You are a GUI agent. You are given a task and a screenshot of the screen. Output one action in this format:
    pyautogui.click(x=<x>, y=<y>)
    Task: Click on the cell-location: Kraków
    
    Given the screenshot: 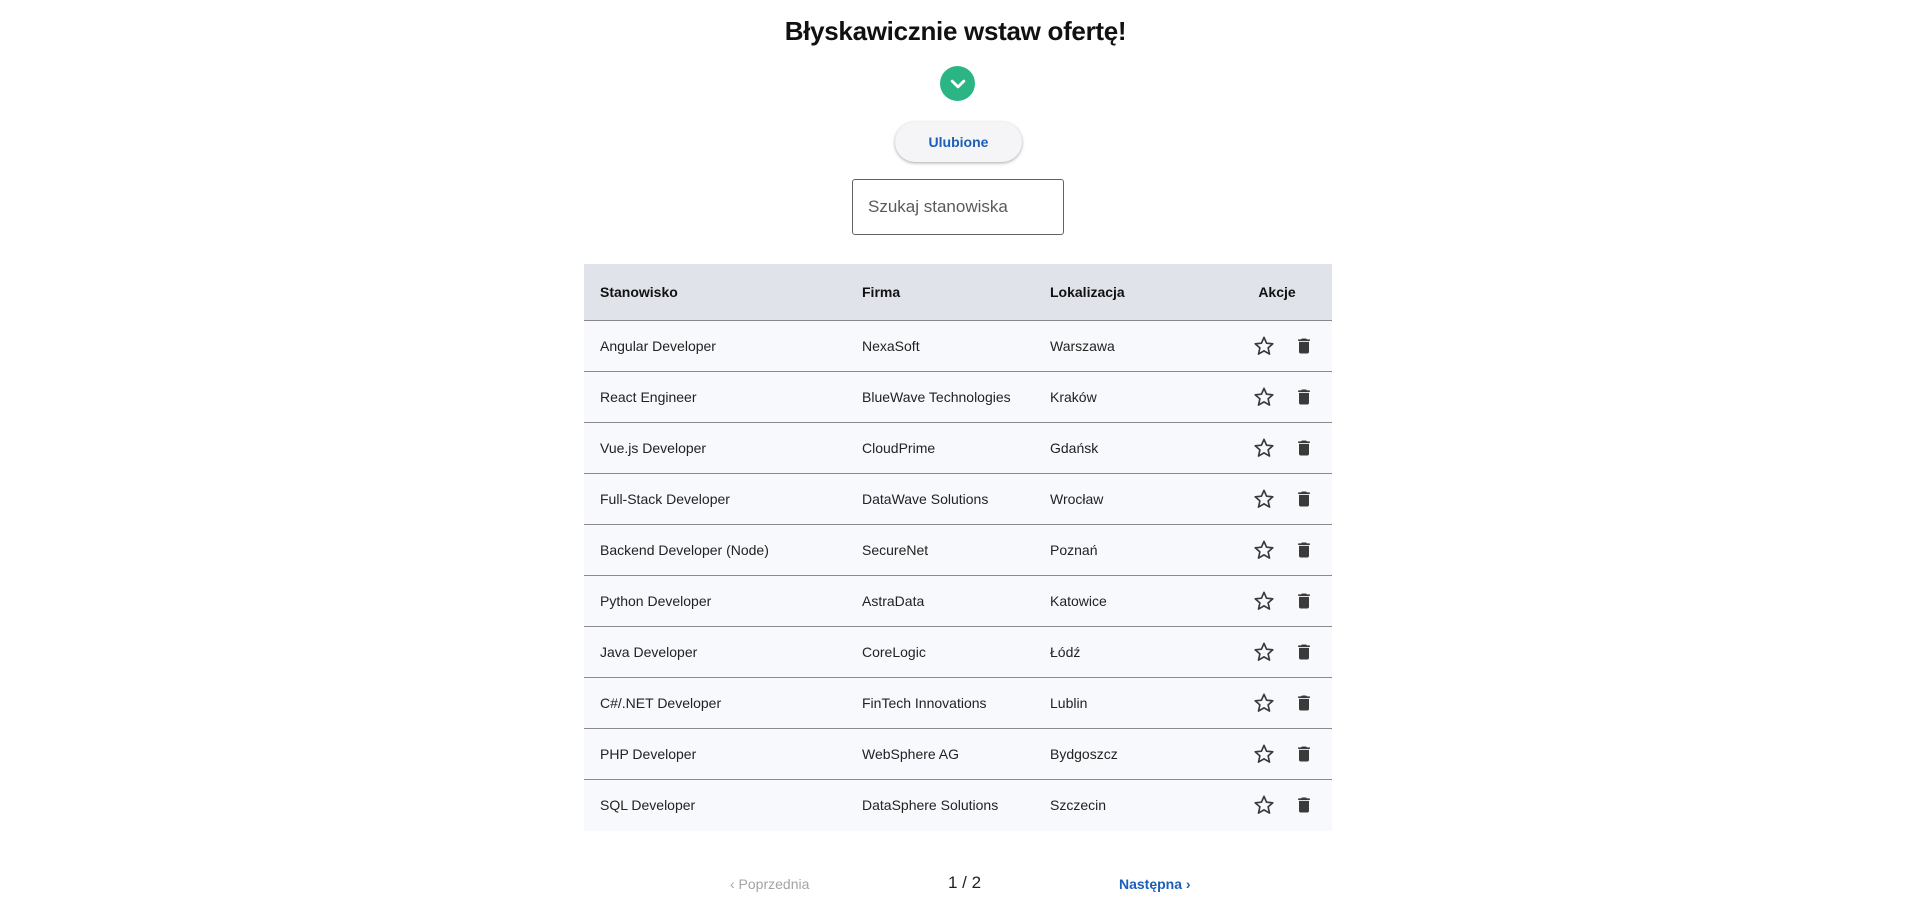 What is the action you would take?
    pyautogui.click(x=1073, y=396)
    